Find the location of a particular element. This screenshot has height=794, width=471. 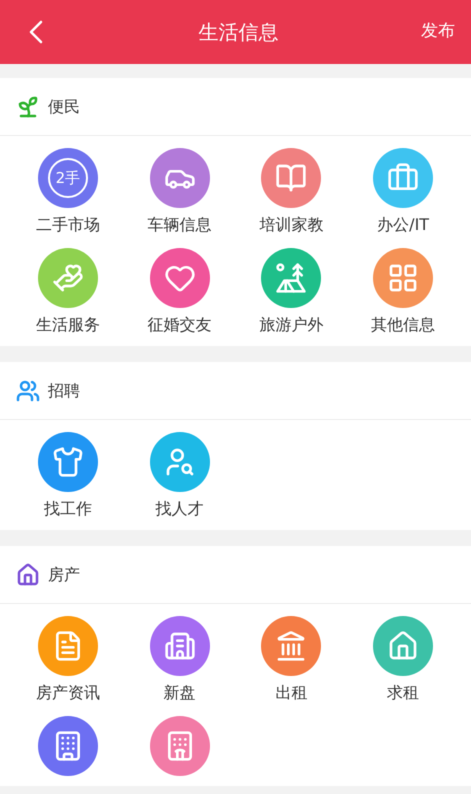

category-label: 新盘 is located at coordinates (180, 693).